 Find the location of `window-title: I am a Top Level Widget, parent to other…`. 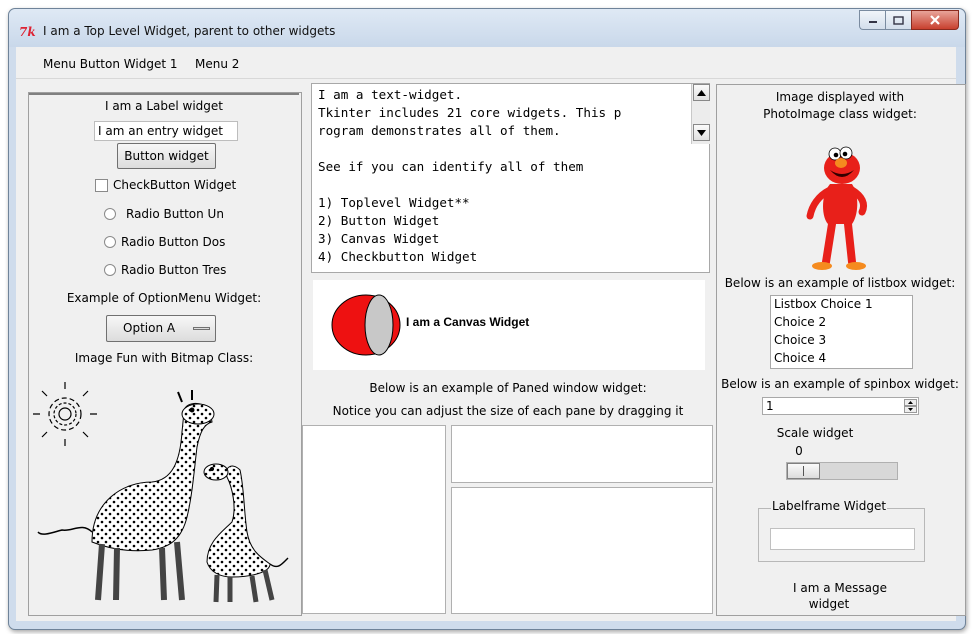

window-title: I am a Top Level Widget, parent to other… is located at coordinates (189, 31).